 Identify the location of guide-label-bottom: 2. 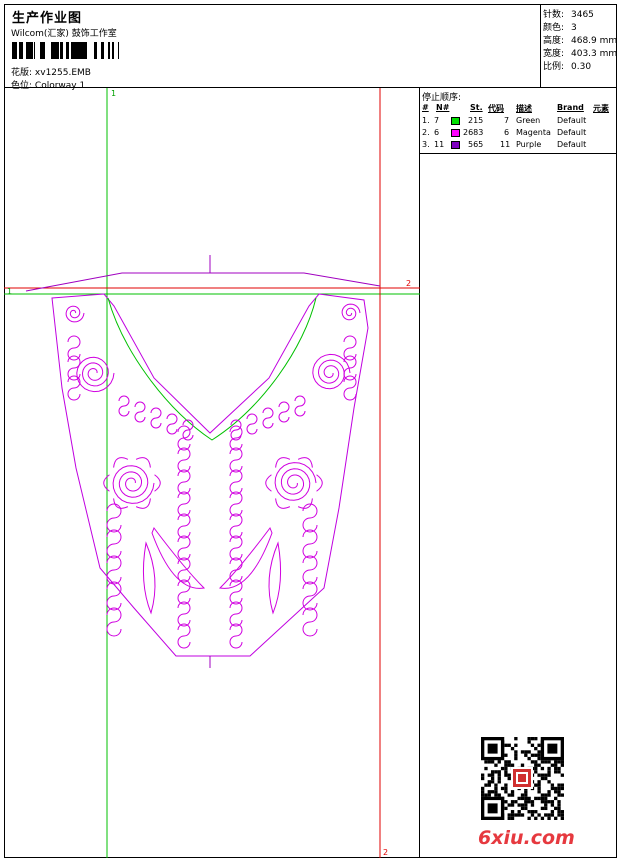
(385, 852).